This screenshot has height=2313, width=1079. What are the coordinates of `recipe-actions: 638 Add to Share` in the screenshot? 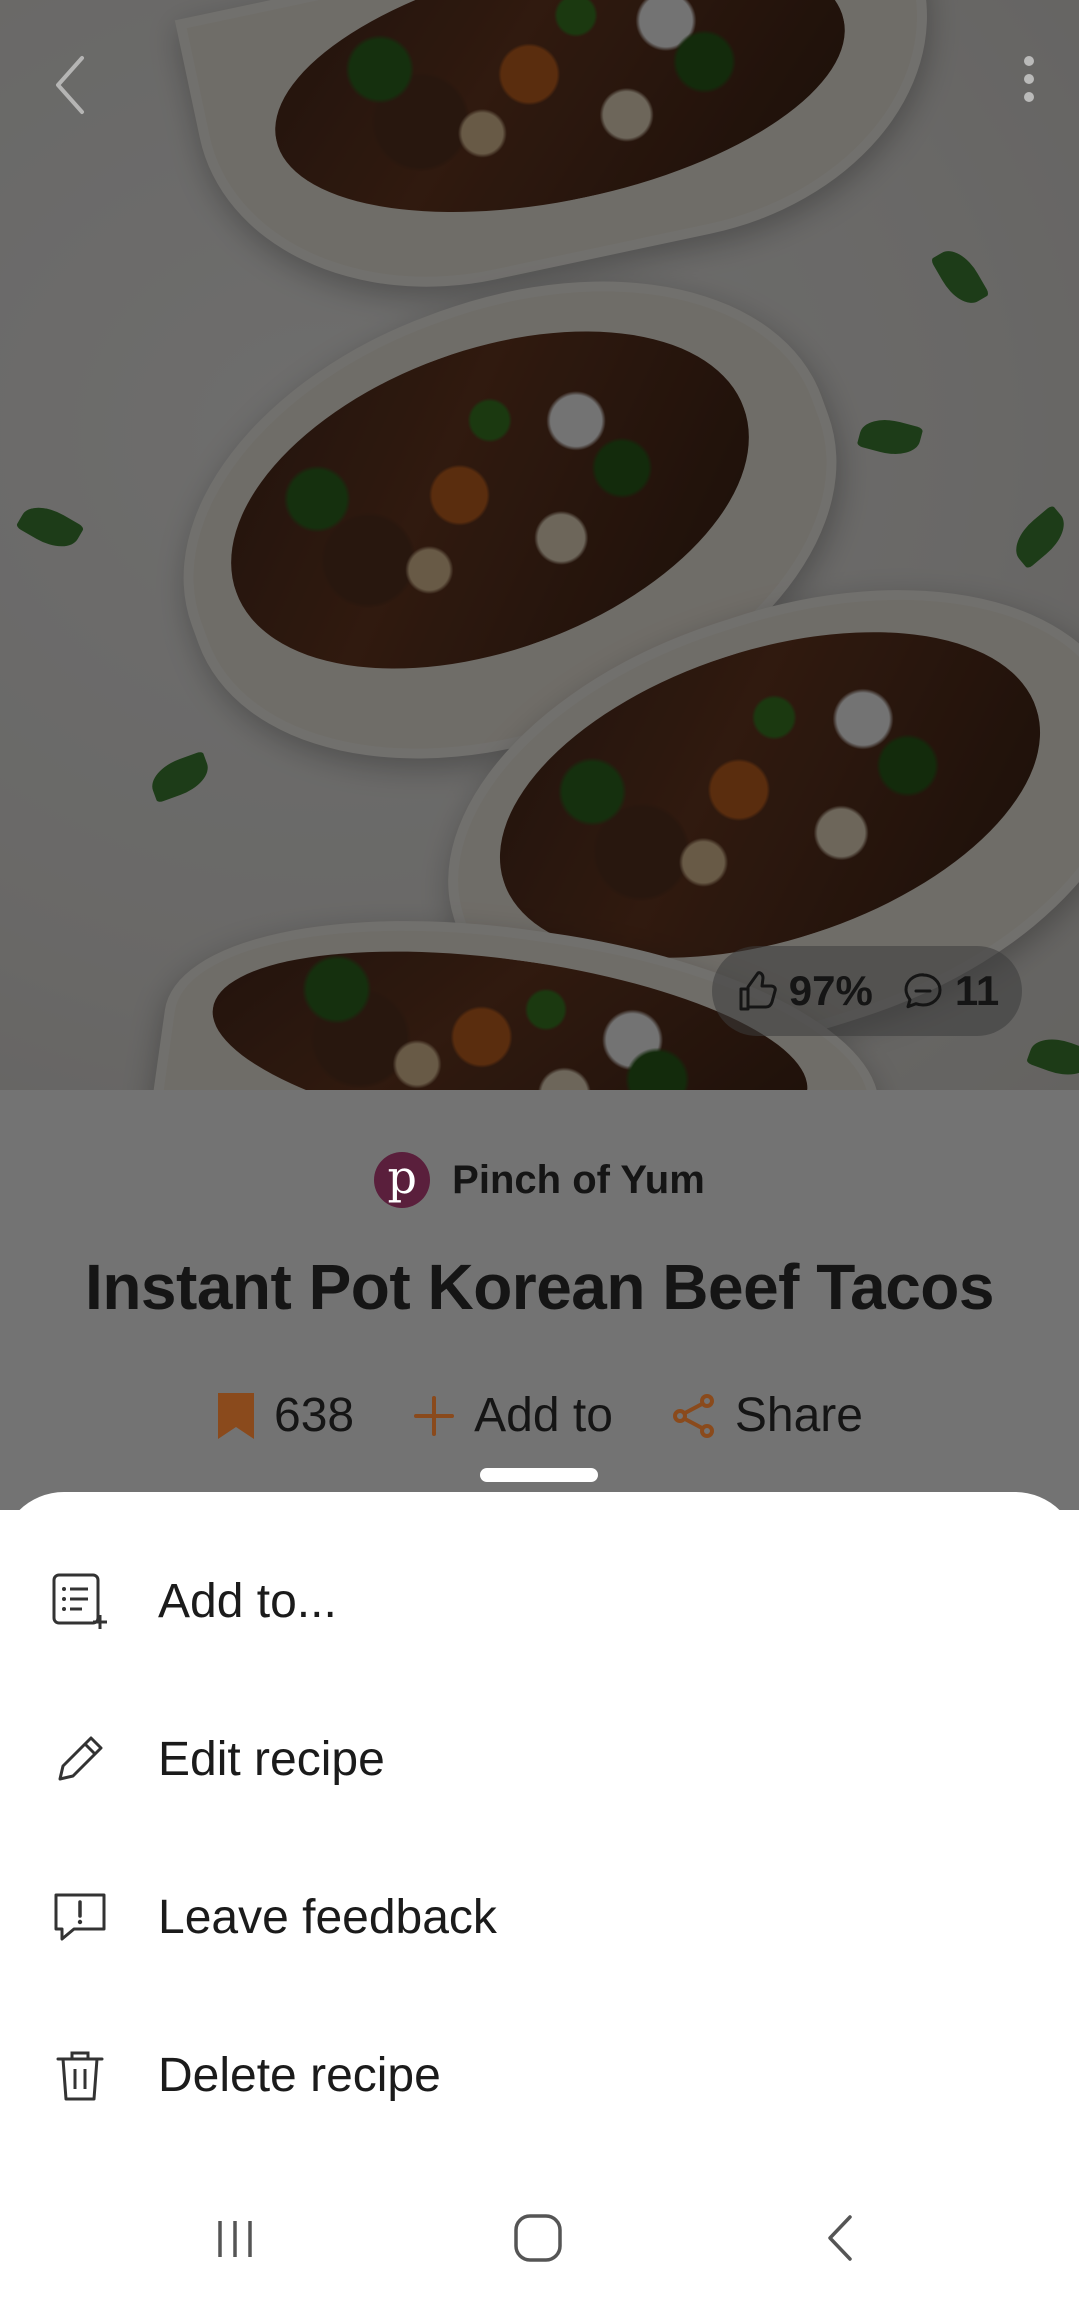 It's located at (539, 1415).